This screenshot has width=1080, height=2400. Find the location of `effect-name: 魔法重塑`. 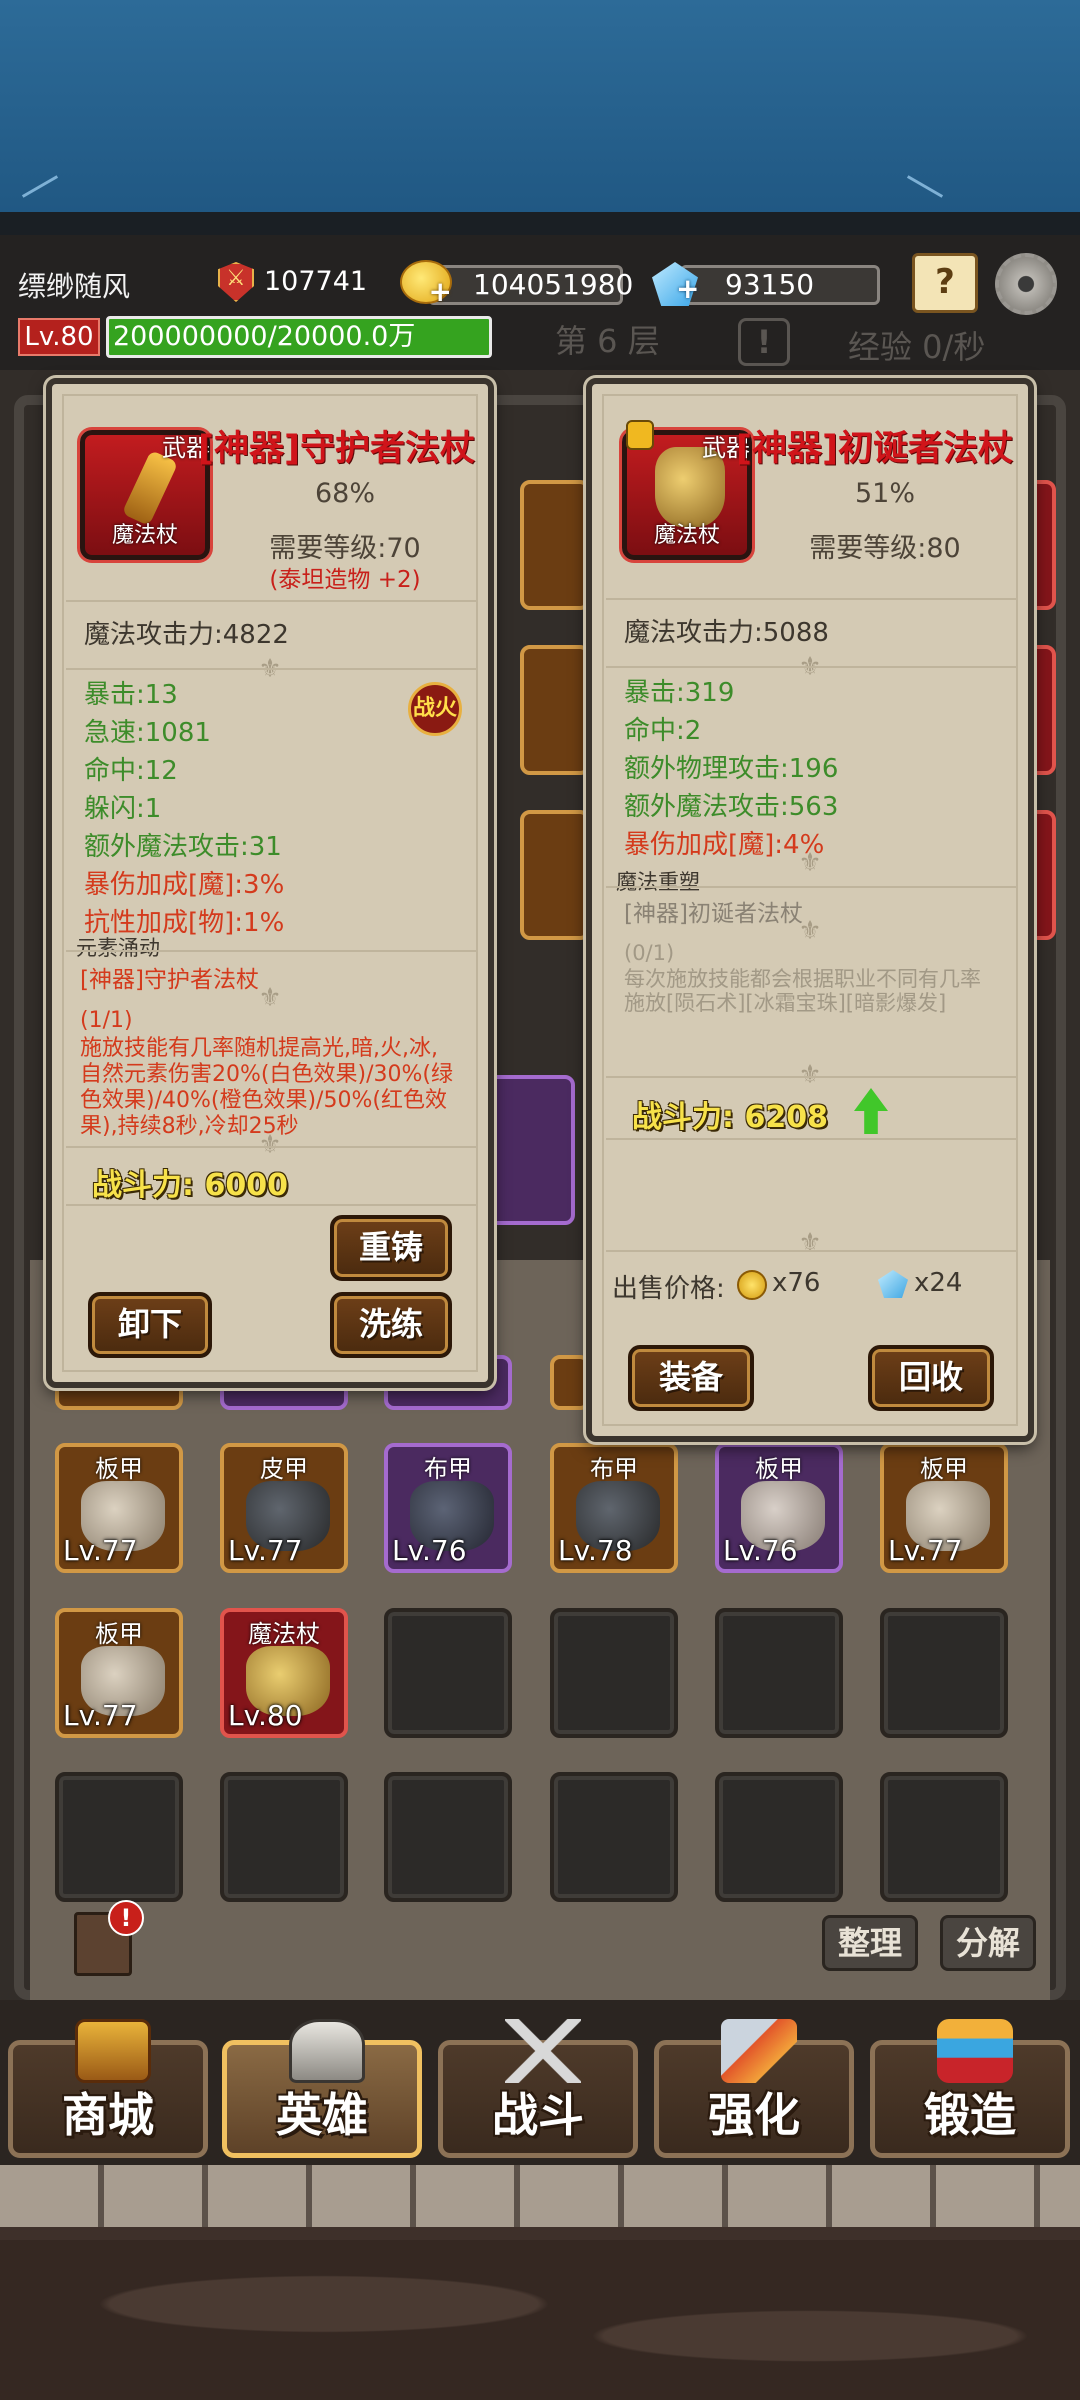

effect-name: 魔法重塑 is located at coordinates (658, 882).